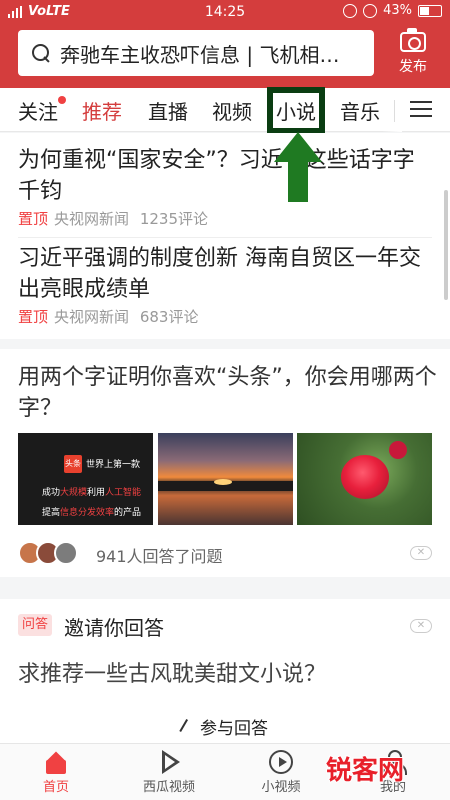 The width and height of the screenshot is (450, 800). I want to click on invite-title: 邀请你回答, so click(114, 628).